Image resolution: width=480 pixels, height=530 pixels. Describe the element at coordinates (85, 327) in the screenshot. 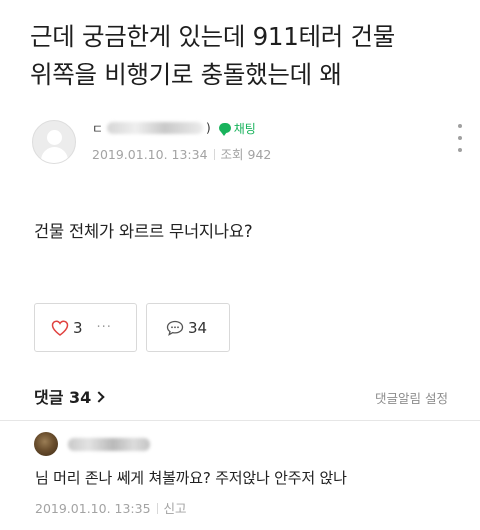

I see `like-button: 3 ···` at that location.